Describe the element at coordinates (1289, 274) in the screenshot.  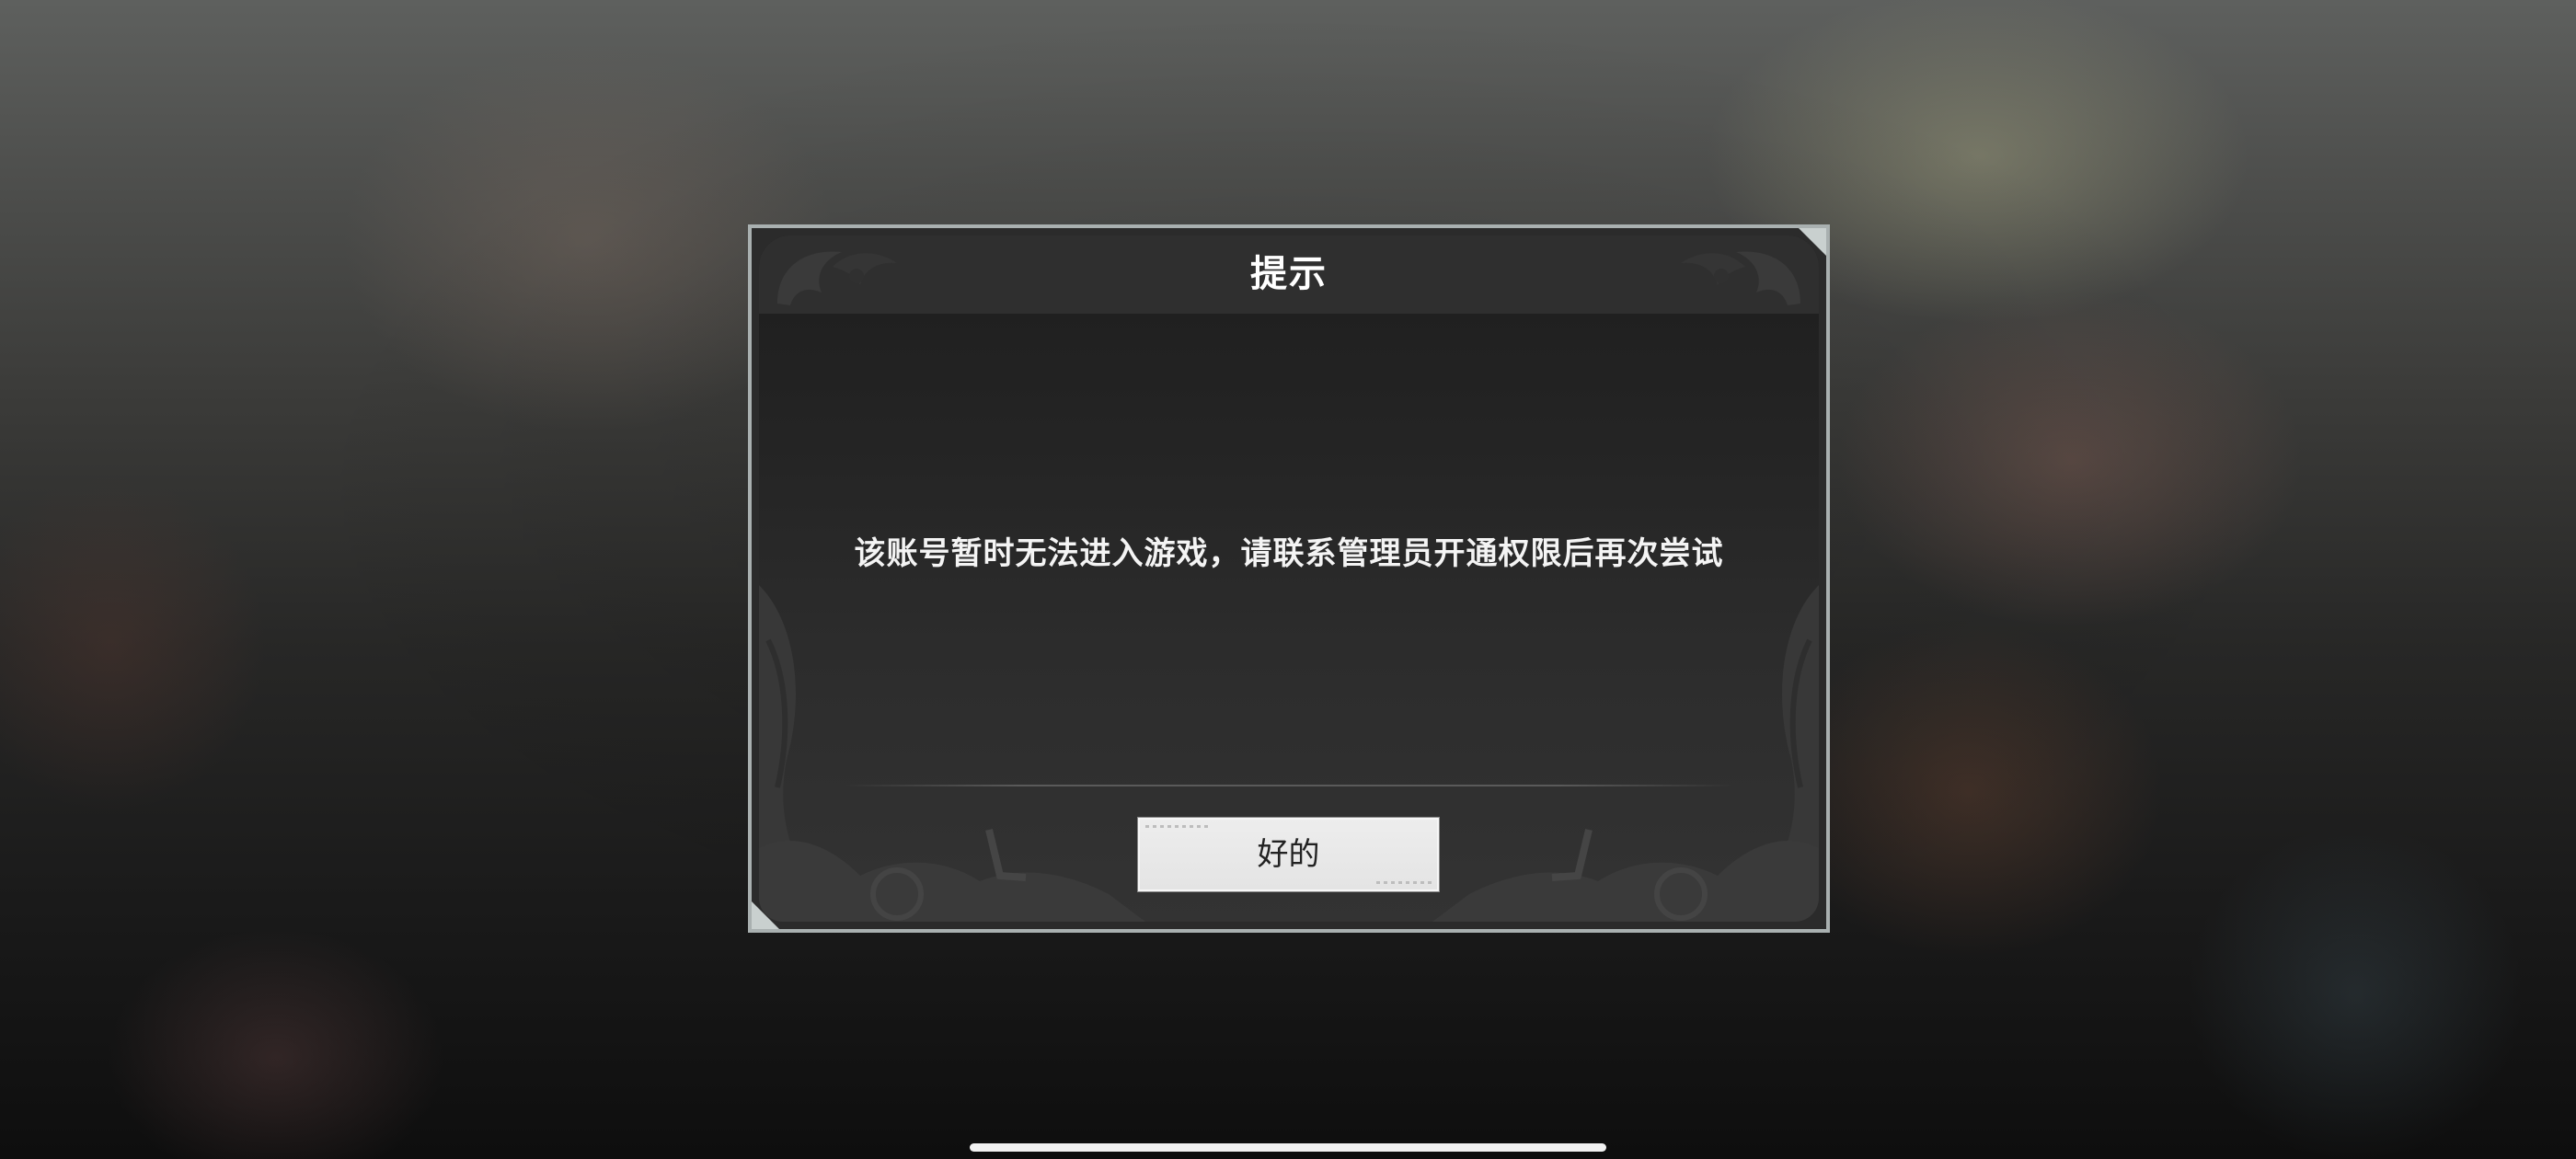
I see `dialog-title: 提示` at that location.